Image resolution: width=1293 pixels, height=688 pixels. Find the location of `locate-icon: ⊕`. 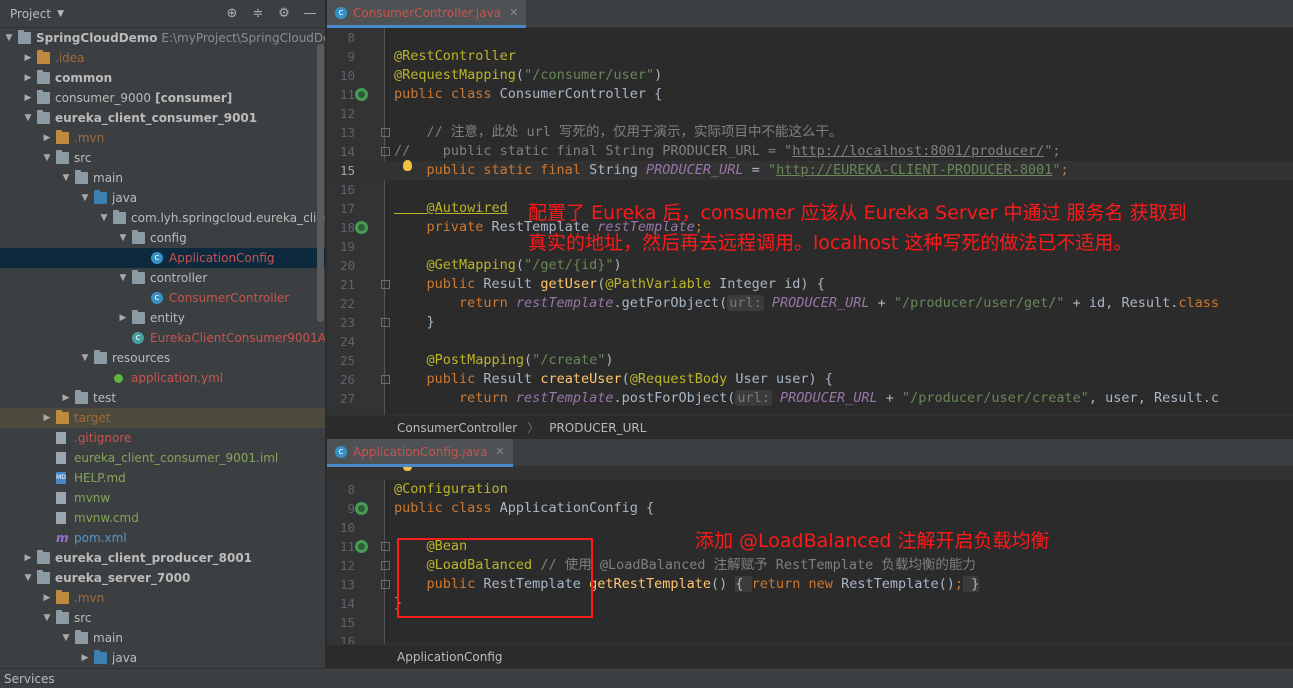

locate-icon: ⊕ is located at coordinates (232, 13).